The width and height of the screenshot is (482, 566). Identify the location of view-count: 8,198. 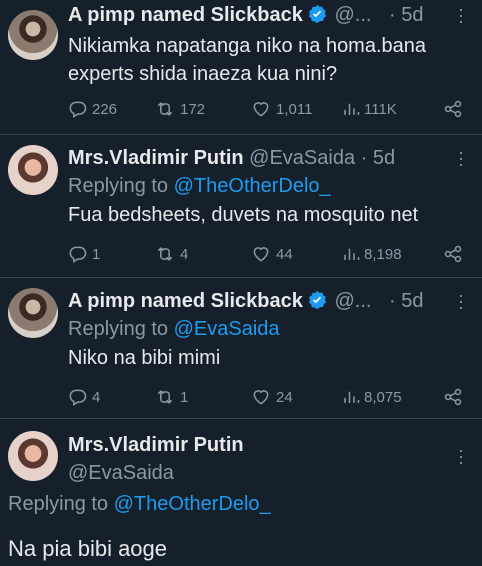
(383, 254).